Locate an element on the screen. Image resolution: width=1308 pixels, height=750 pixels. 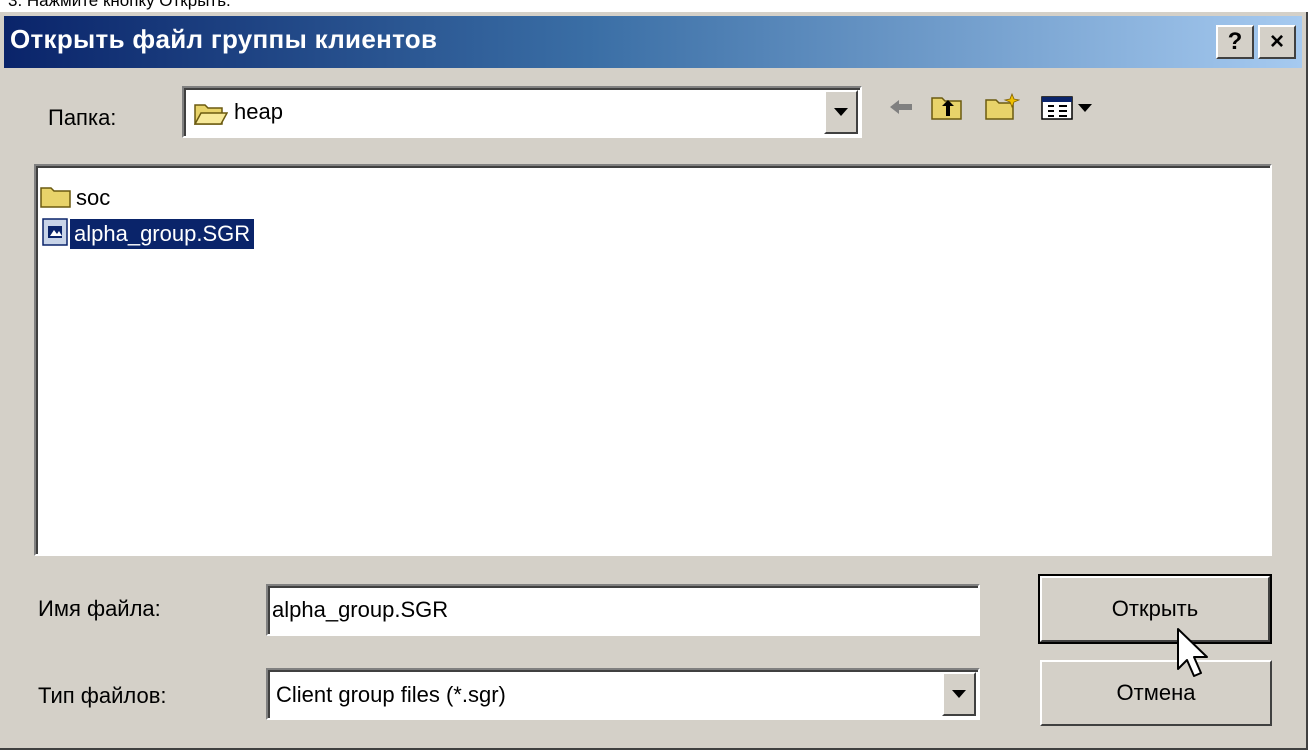
help-button: ? is located at coordinates (1235, 42).